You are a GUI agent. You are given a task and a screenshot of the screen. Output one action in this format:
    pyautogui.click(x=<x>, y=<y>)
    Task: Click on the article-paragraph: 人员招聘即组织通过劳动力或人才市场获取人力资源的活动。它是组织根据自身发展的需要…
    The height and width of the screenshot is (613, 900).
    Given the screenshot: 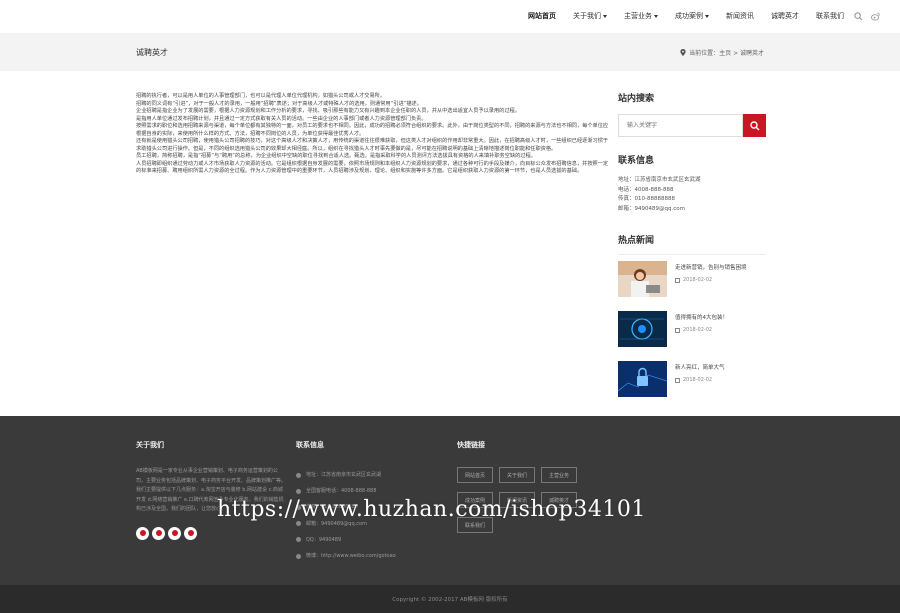 What is the action you would take?
    pyautogui.click(x=372, y=167)
    